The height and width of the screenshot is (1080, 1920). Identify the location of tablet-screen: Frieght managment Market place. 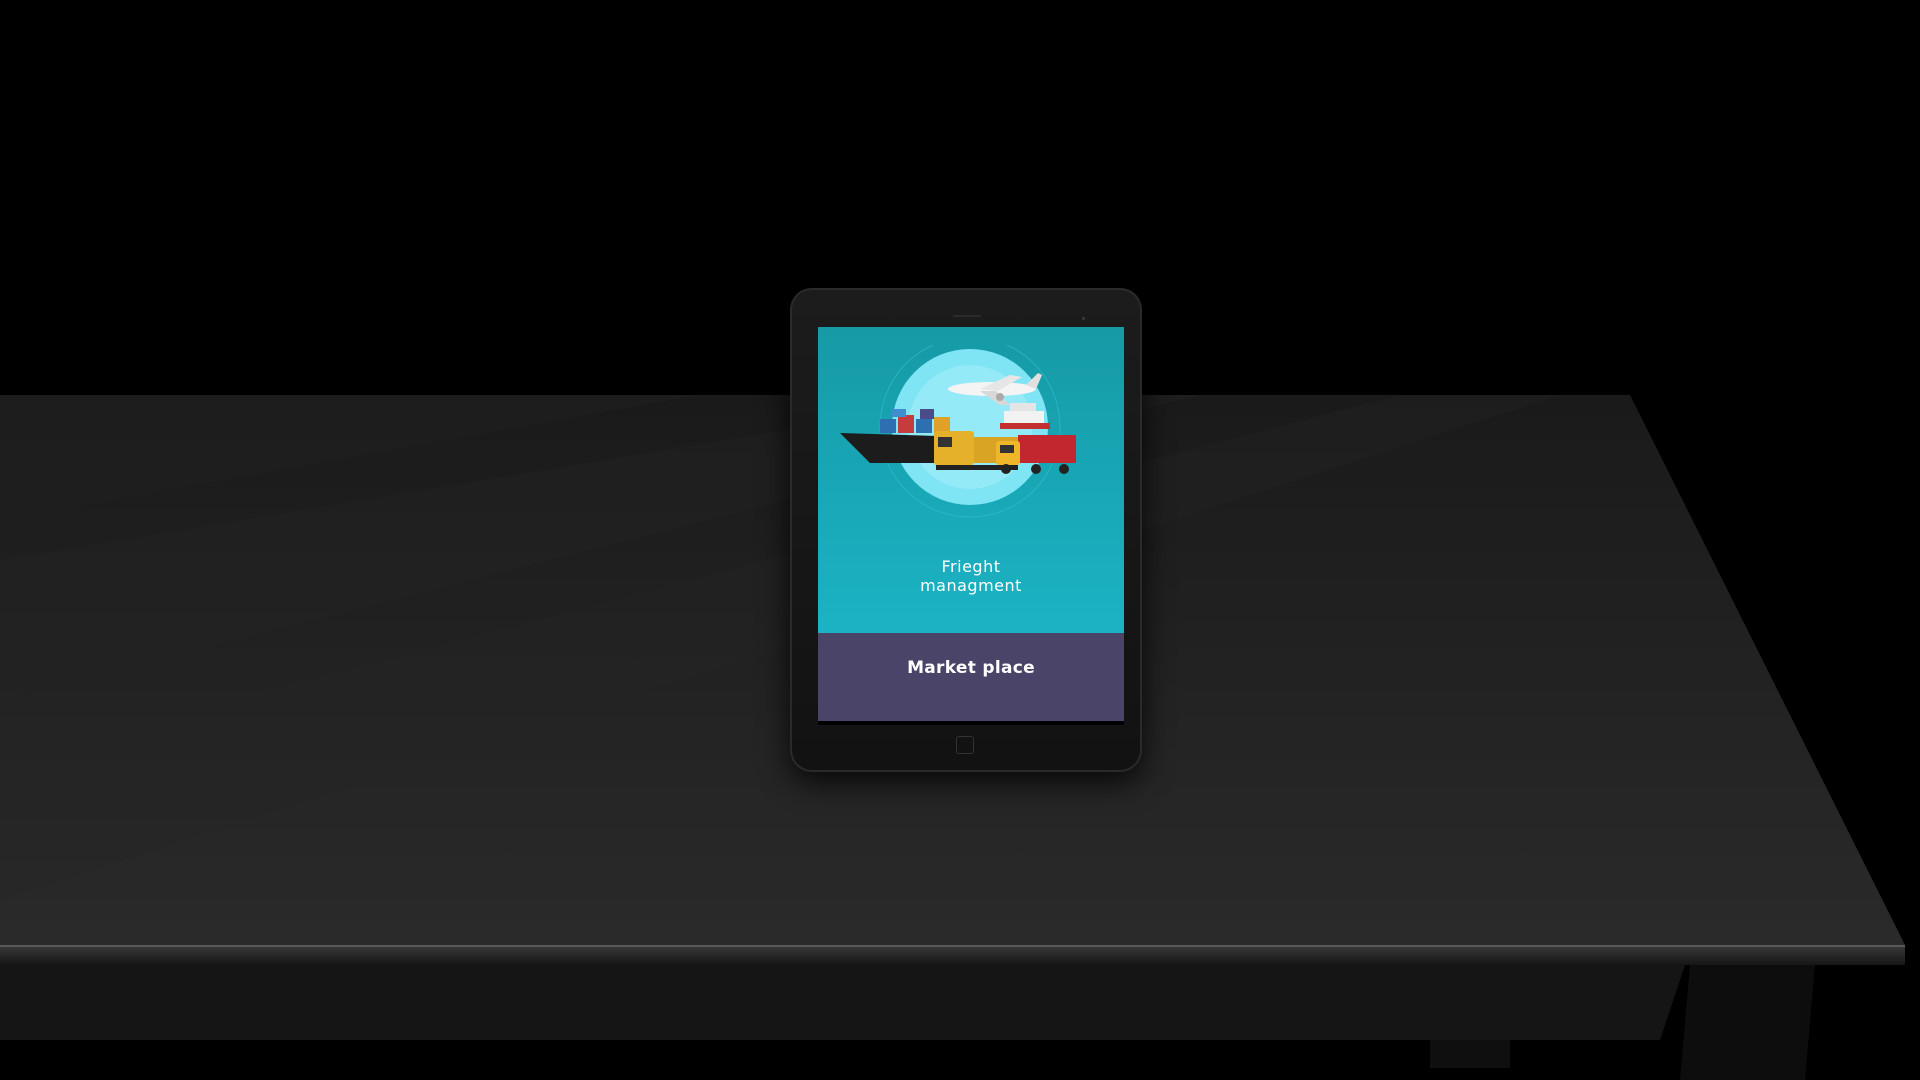
(971, 526).